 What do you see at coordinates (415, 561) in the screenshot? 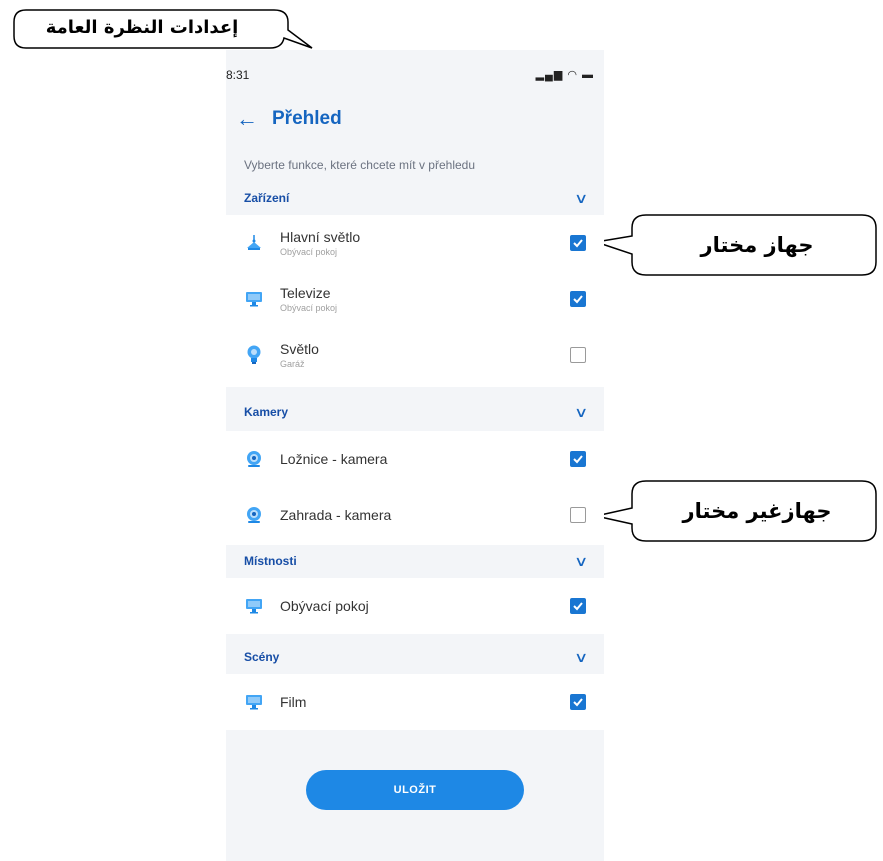
I see `section-header-rooms: Místnosti ∨` at bounding box center [415, 561].